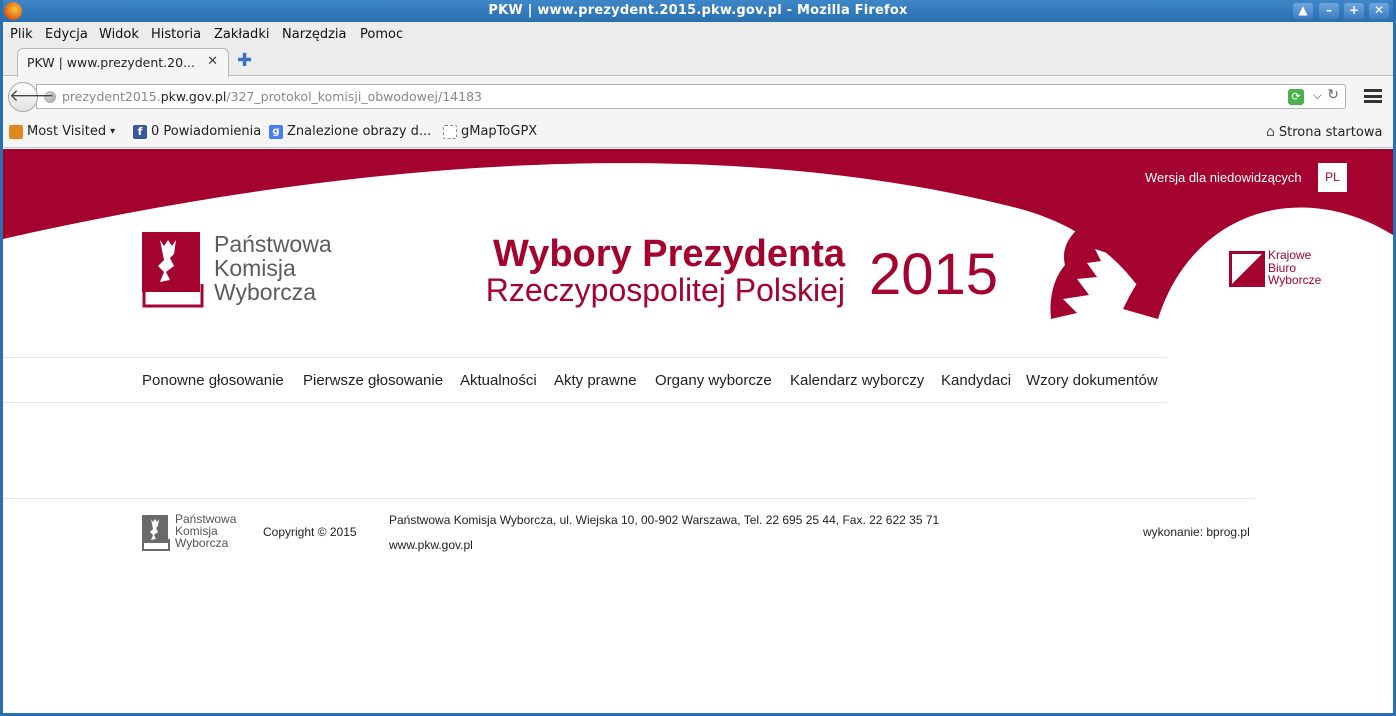  What do you see at coordinates (1379, 11) in the screenshot?
I see `window-close-button: ✕` at bounding box center [1379, 11].